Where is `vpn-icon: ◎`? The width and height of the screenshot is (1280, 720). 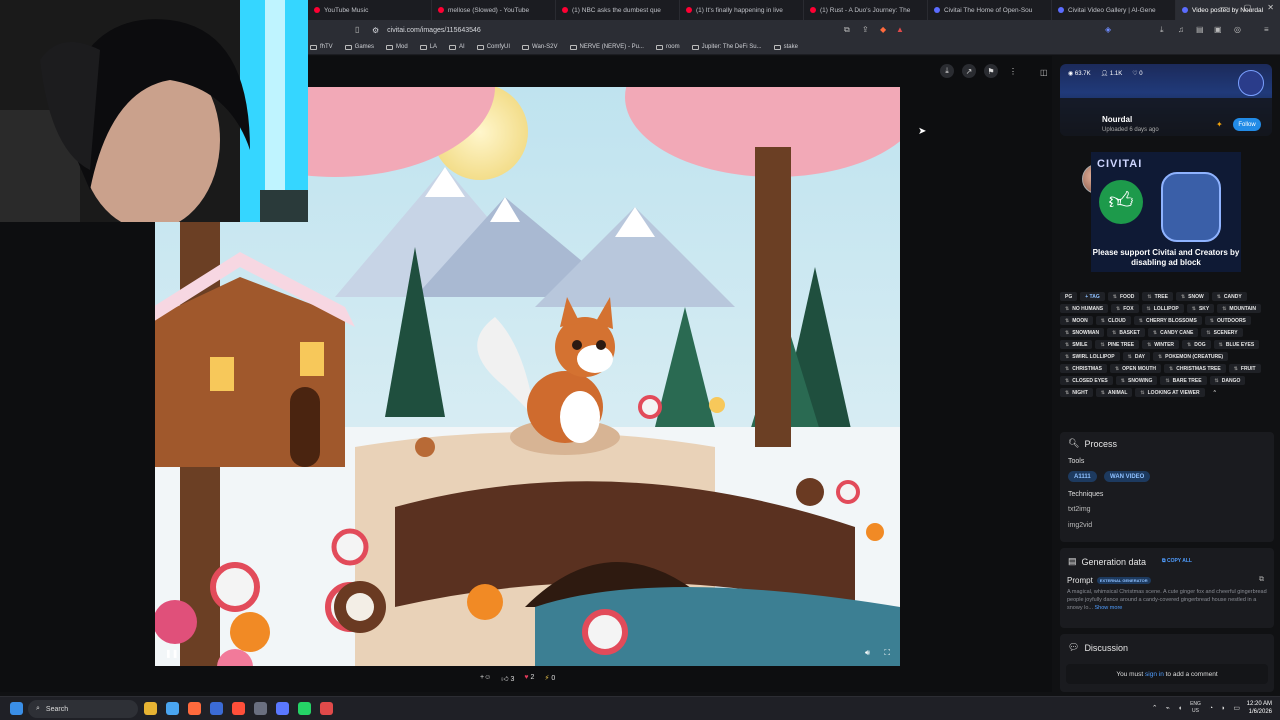 vpn-icon: ◎ is located at coordinates (1237, 29).